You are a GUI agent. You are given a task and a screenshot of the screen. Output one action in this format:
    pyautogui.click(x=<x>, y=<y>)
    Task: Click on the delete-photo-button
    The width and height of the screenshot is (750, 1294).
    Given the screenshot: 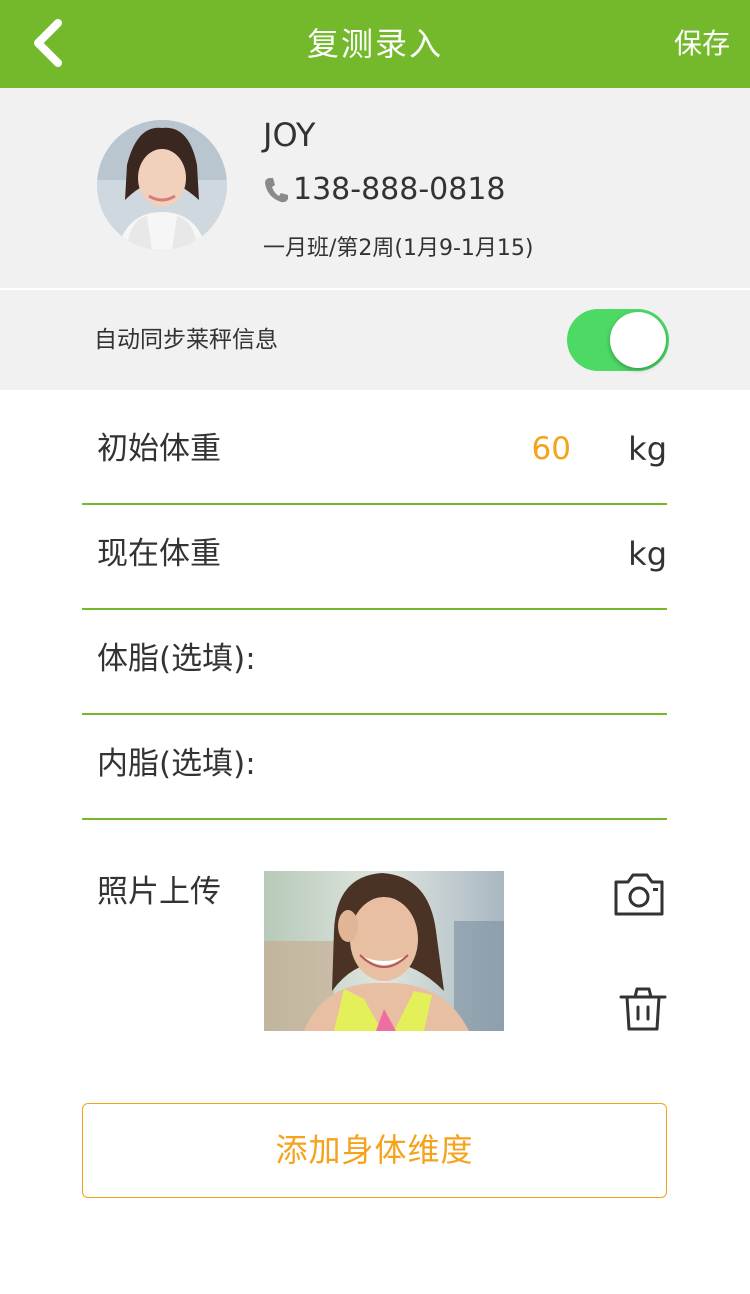 What is the action you would take?
    pyautogui.click(x=643, y=1009)
    